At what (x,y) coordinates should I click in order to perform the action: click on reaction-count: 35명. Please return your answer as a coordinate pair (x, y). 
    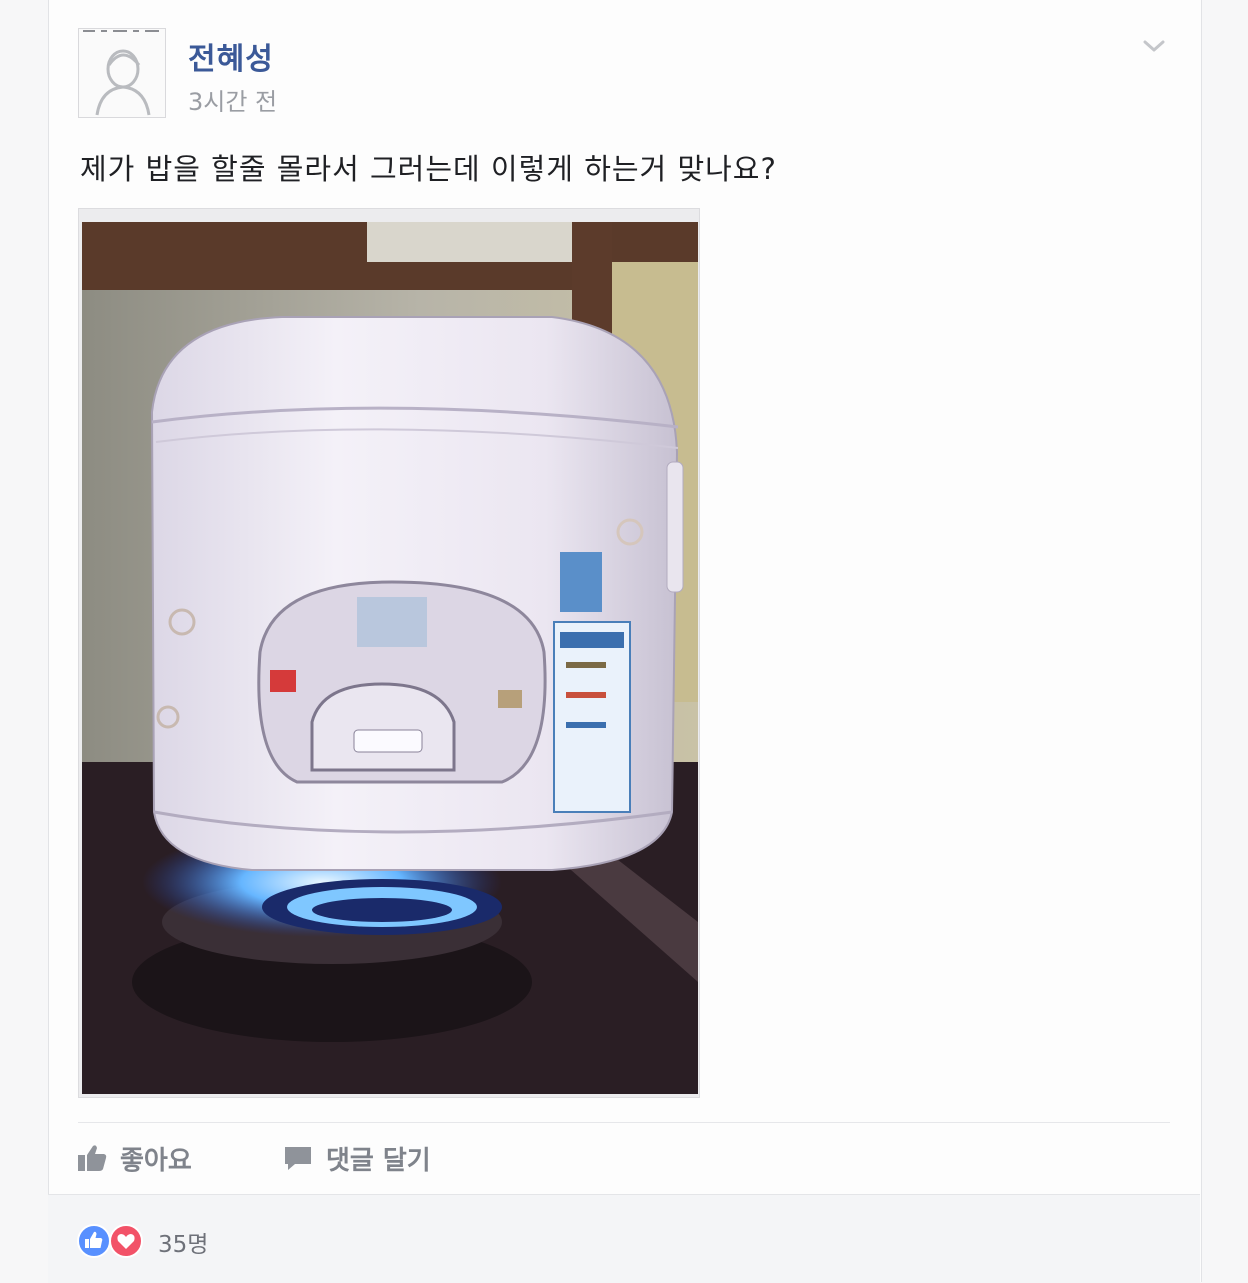
    Looking at the image, I should click on (183, 1242).